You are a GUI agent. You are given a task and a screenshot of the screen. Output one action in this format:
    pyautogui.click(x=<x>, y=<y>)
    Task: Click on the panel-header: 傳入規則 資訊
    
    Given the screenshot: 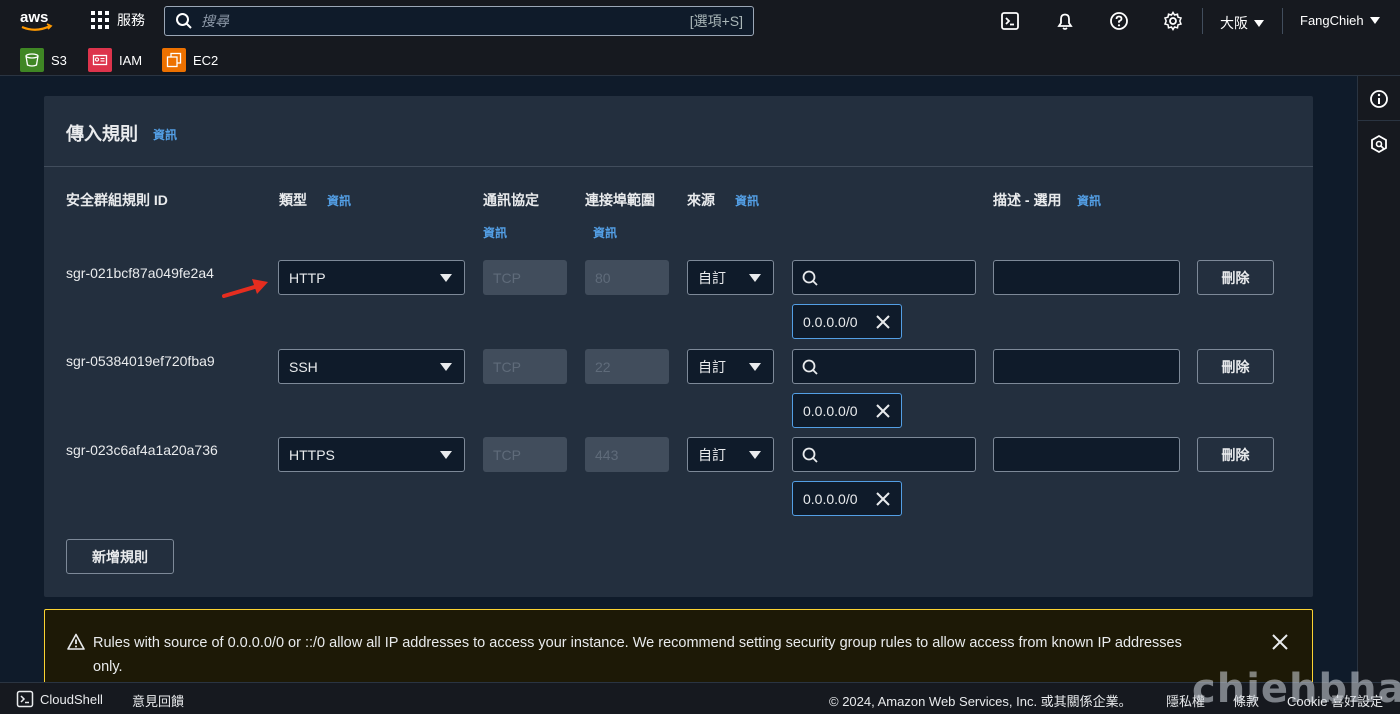 What is the action you would take?
    pyautogui.click(x=678, y=131)
    